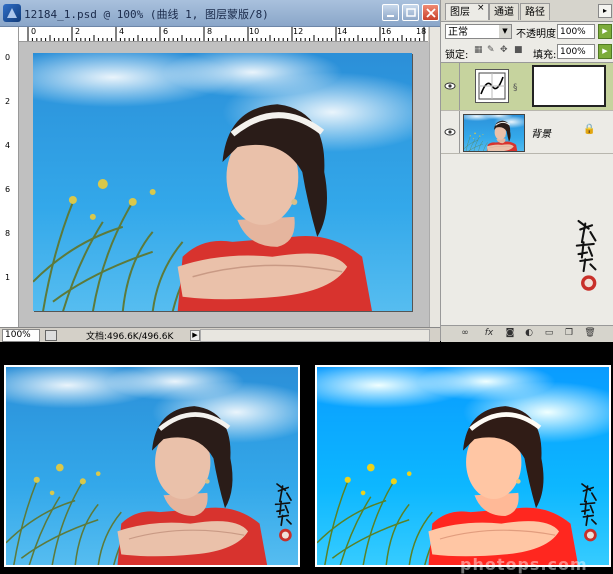 The height and width of the screenshot is (574, 613). I want to click on status-bar: 100% 文档:496.6K/496.6K ▶, so click(220, 334).